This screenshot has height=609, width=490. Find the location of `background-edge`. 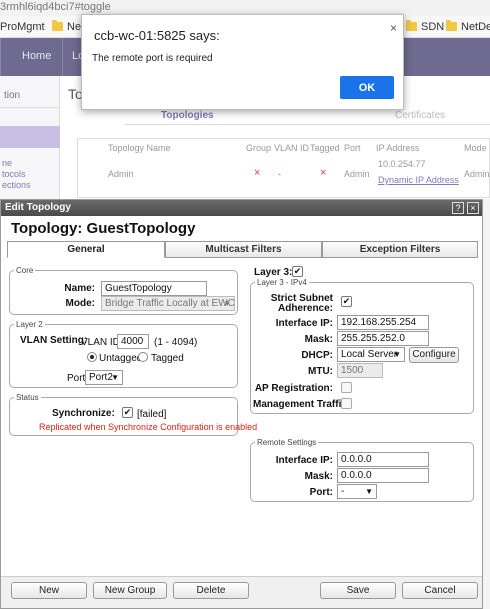

background-edge is located at coordinates (486, 404).